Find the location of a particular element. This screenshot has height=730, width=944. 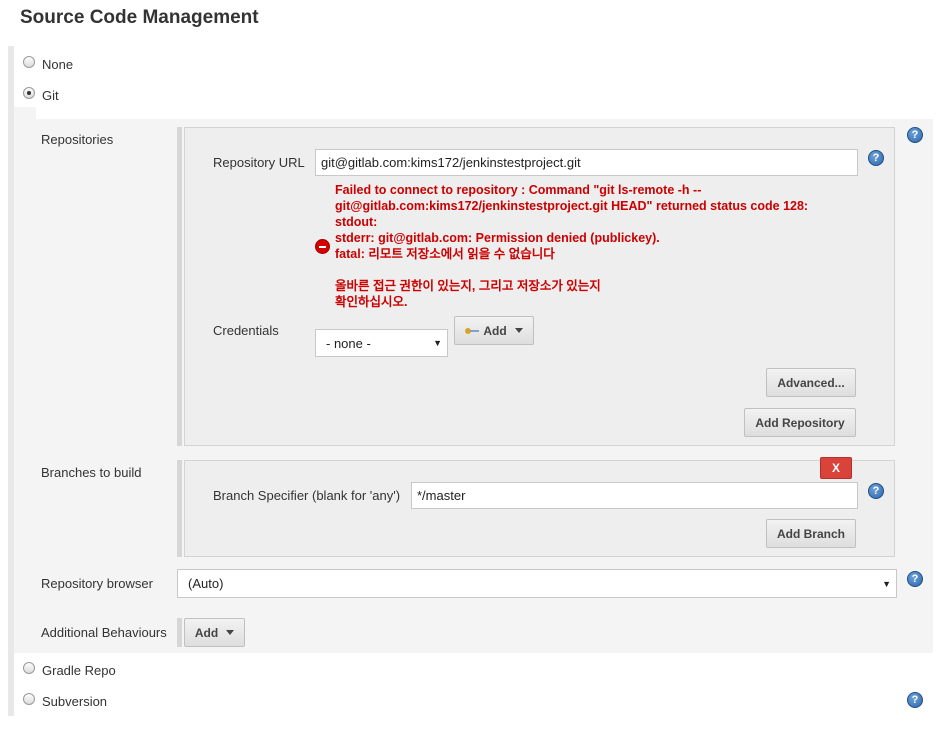

repository-browser-help-icon: ? is located at coordinates (915, 579).